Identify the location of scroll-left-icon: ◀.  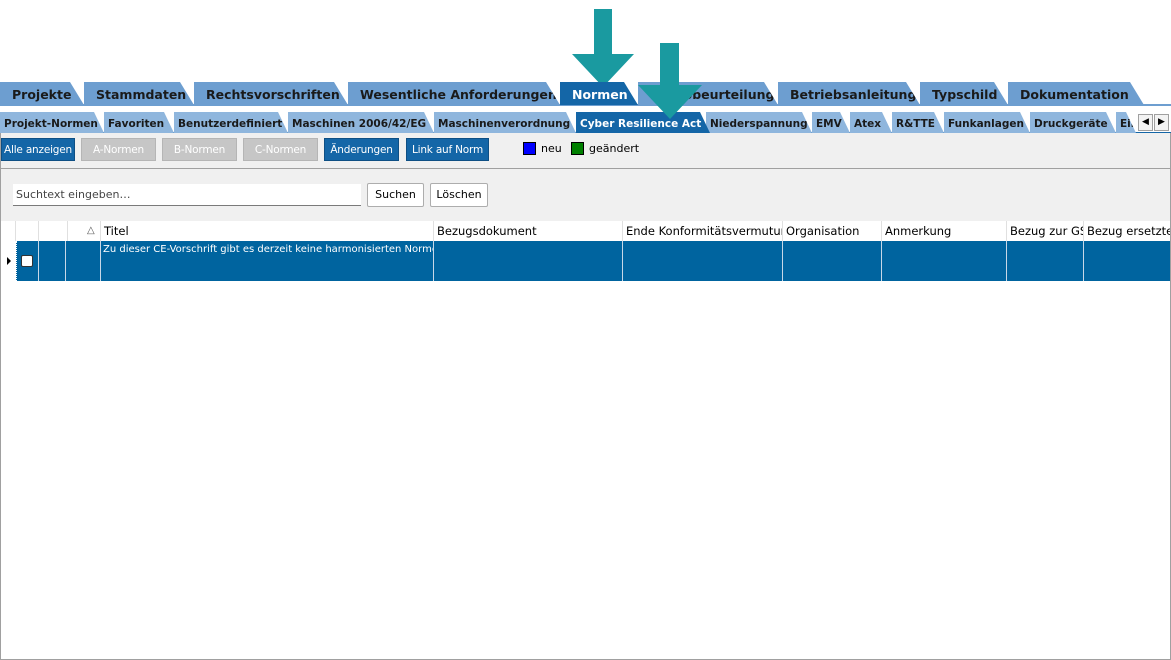
(1145, 122).